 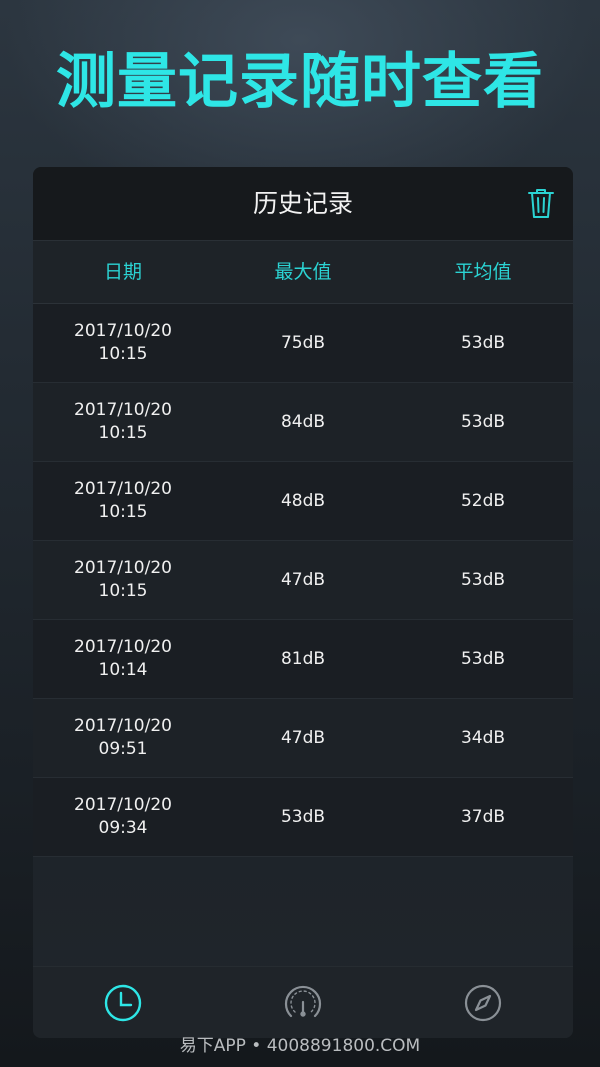 What do you see at coordinates (123, 749) in the screenshot?
I see `record-time: 09:51` at bounding box center [123, 749].